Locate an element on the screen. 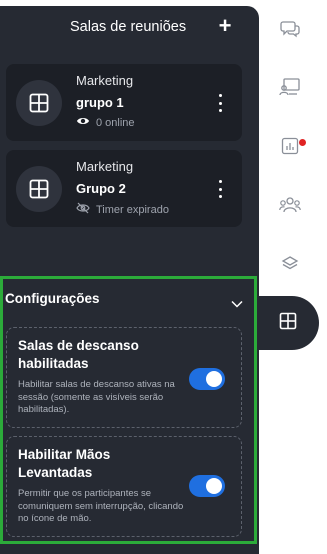 The width and height of the screenshot is (327, 554). breakout-rooms-tab is located at coordinates (289, 323).